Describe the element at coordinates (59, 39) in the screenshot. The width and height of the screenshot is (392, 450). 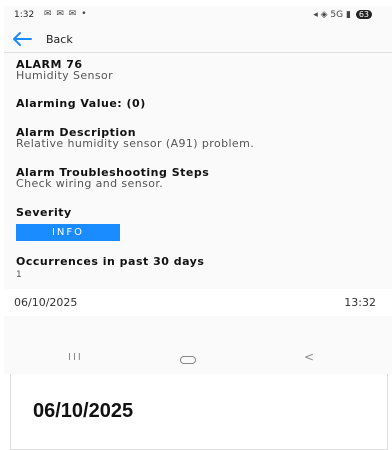
I see `back-label: Back` at that location.